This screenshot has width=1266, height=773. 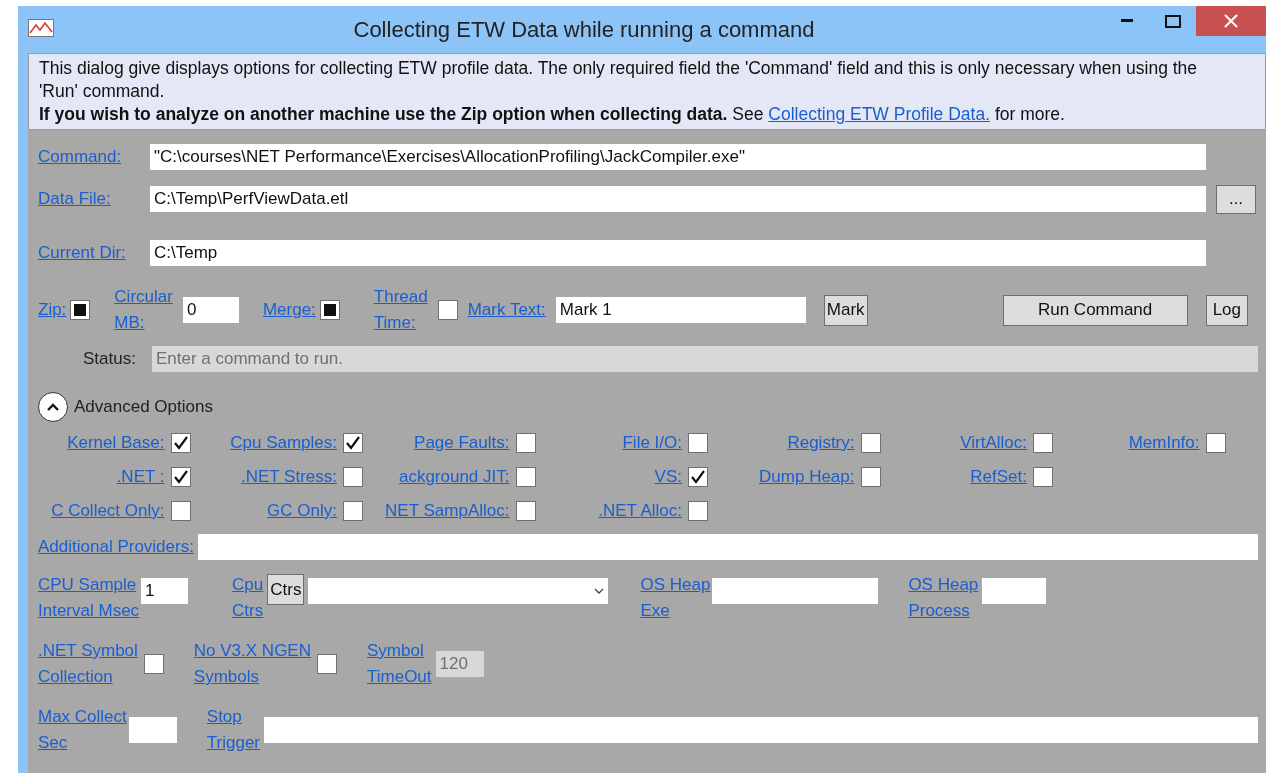 What do you see at coordinates (140, 477) in the screenshot?
I see `option-label: .NET :` at bounding box center [140, 477].